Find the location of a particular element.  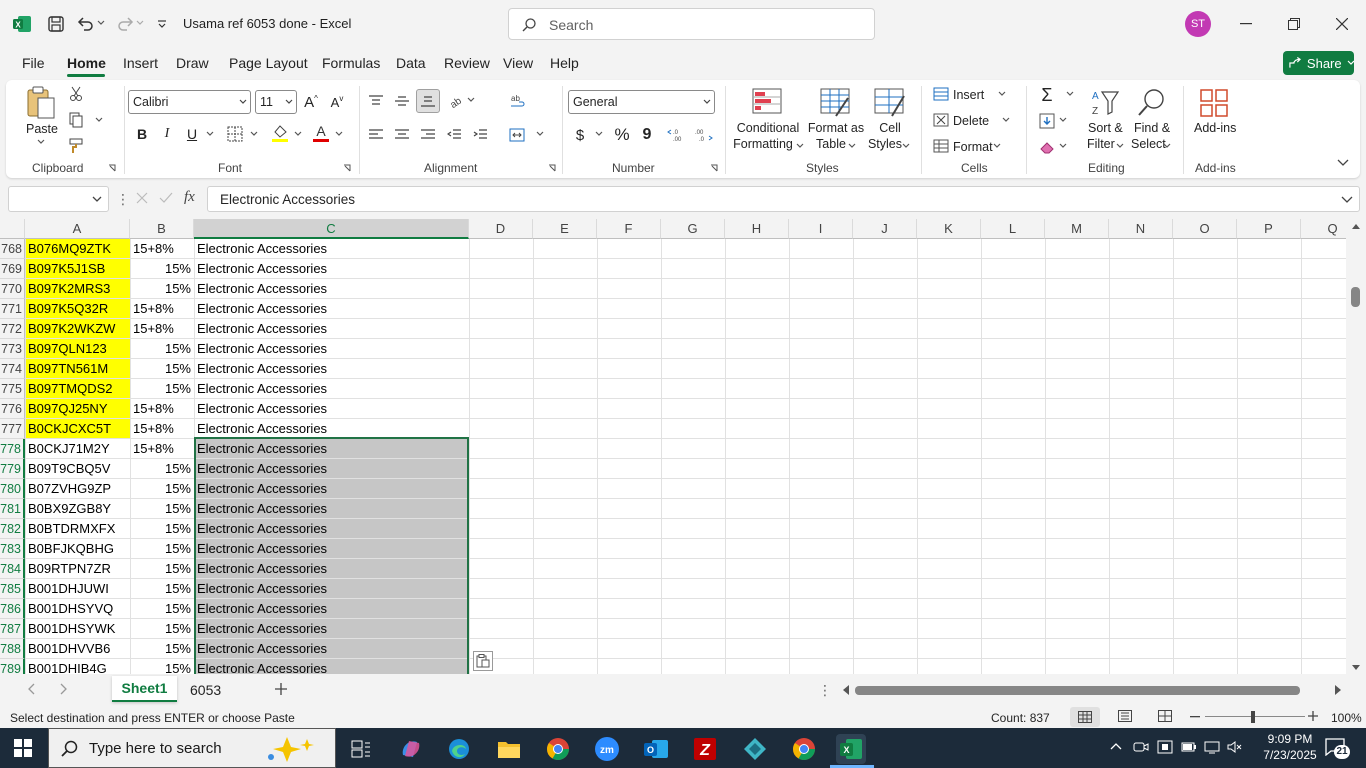

orientation-icon: ab is located at coordinates (455, 101).